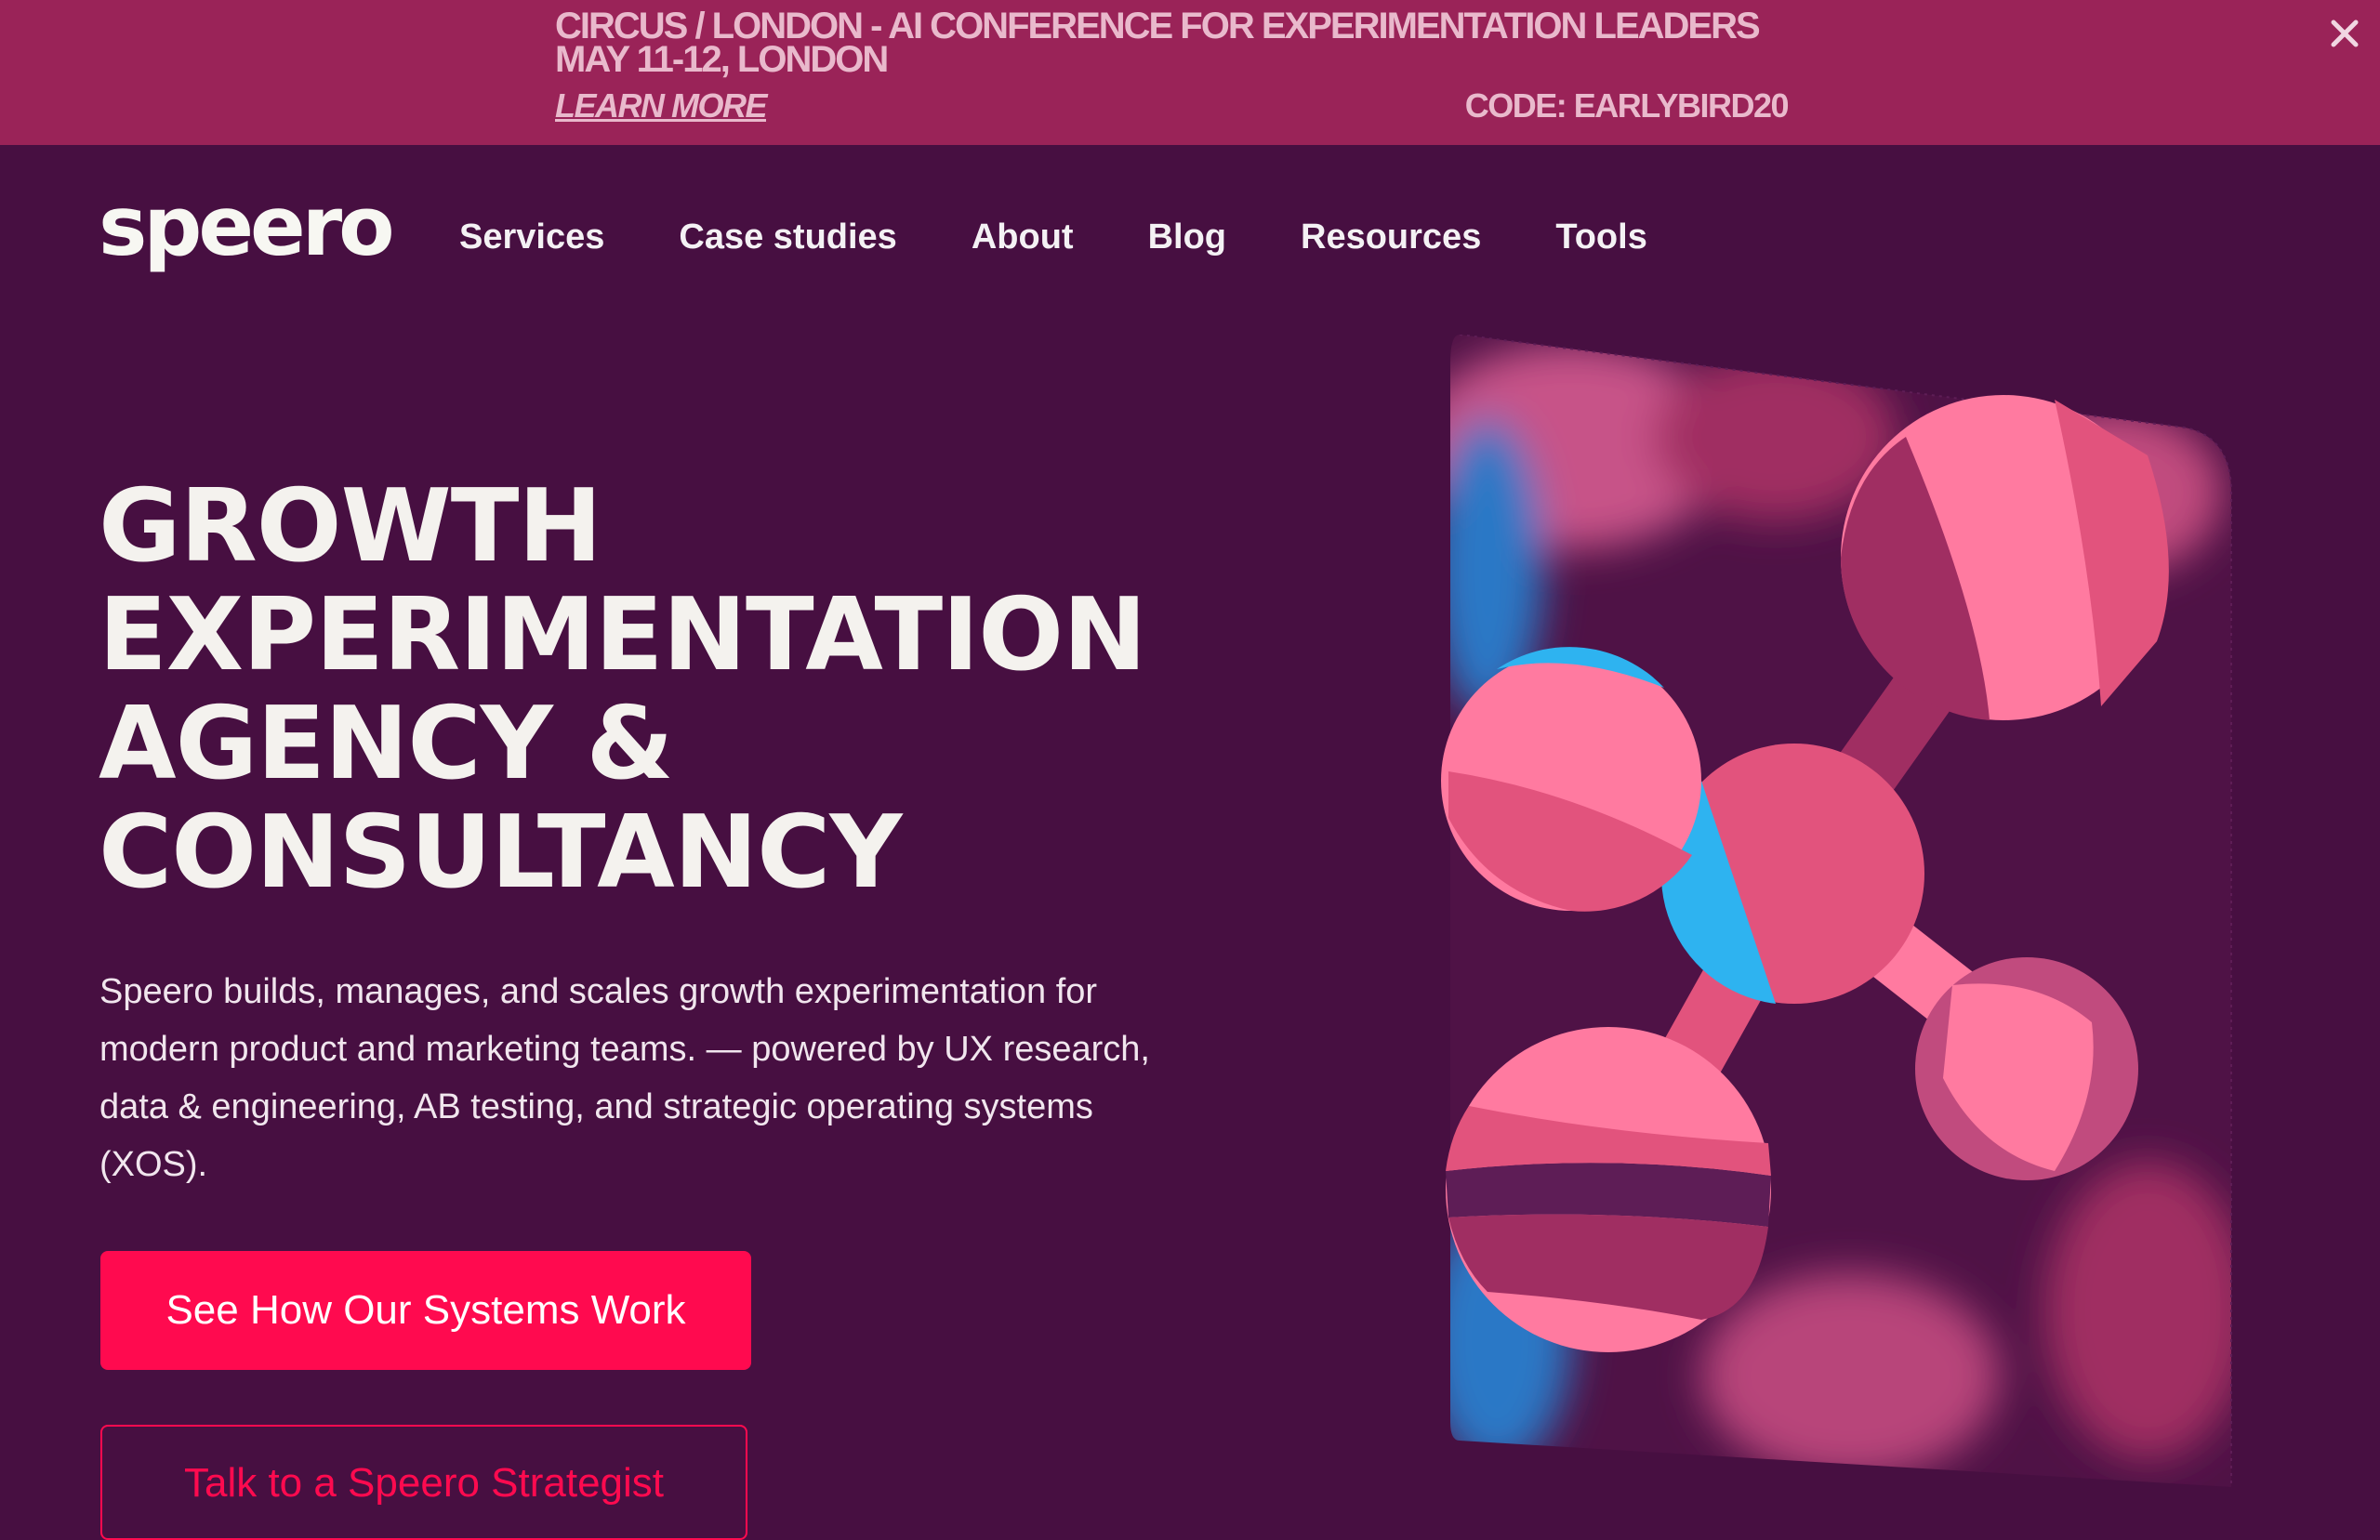 The width and height of the screenshot is (2380, 1540). What do you see at coordinates (722, 60) in the screenshot?
I see `banner-date: MAY 11-12, LONDON` at bounding box center [722, 60].